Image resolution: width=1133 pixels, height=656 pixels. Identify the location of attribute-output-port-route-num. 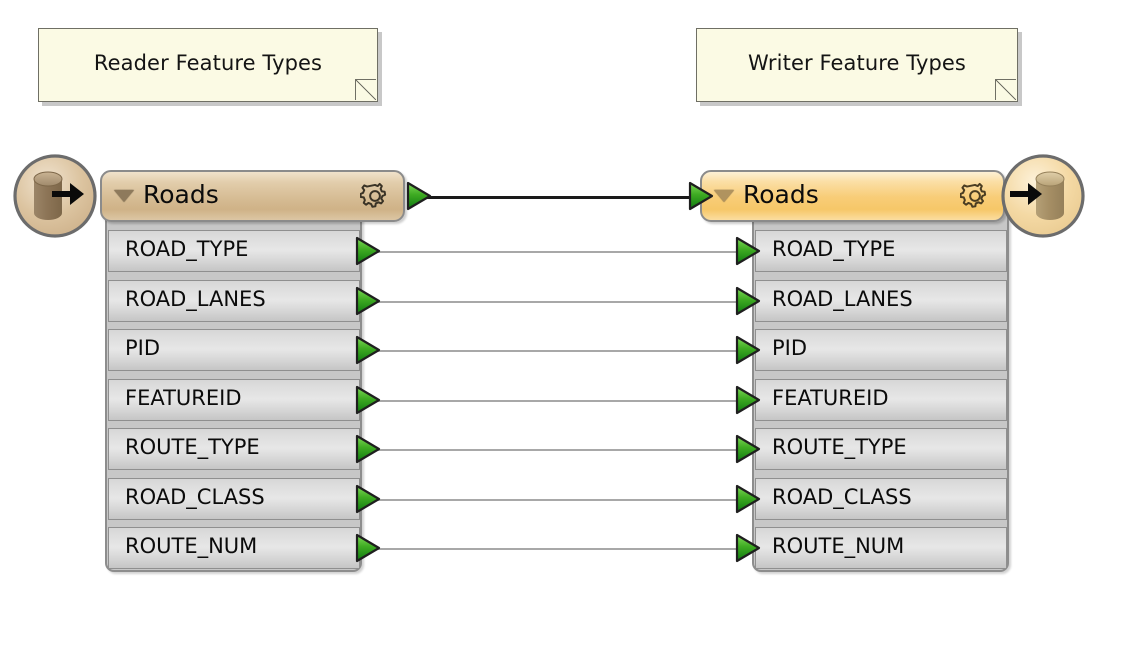
(368, 548).